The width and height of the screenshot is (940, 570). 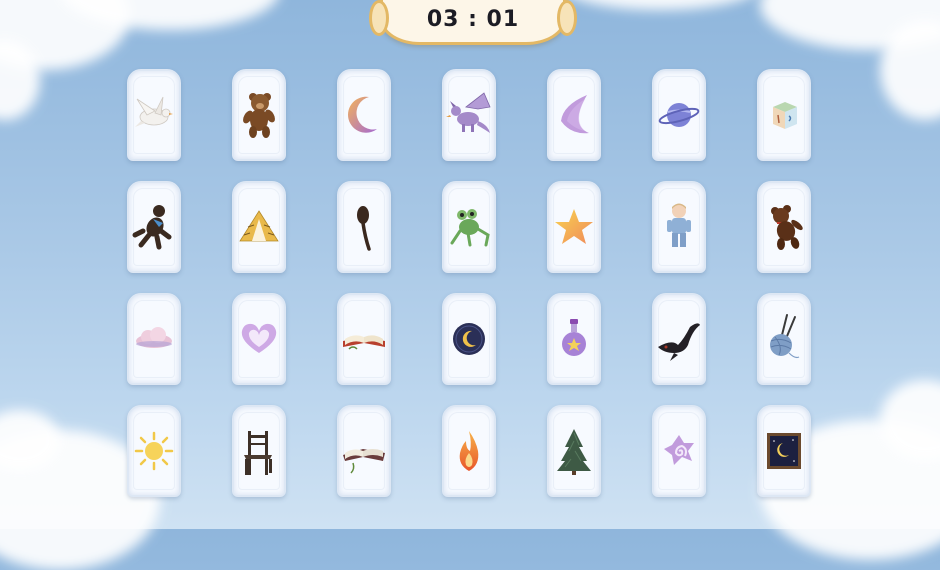 I want to click on card-book, so click(x=364, y=451).